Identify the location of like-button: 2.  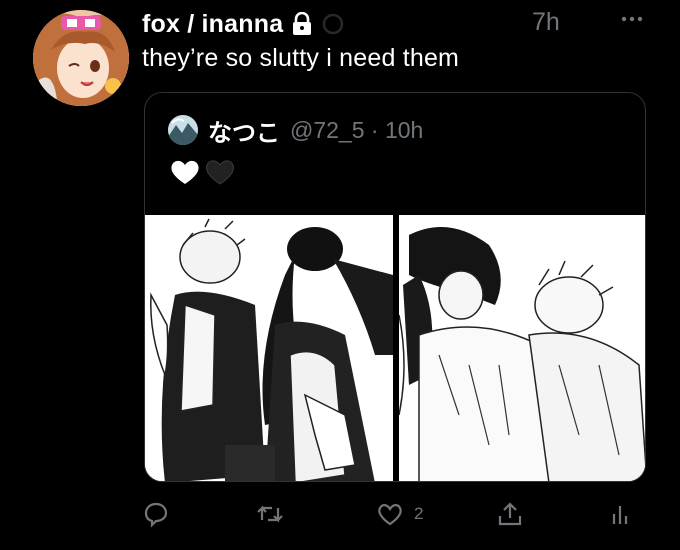
(399, 514).